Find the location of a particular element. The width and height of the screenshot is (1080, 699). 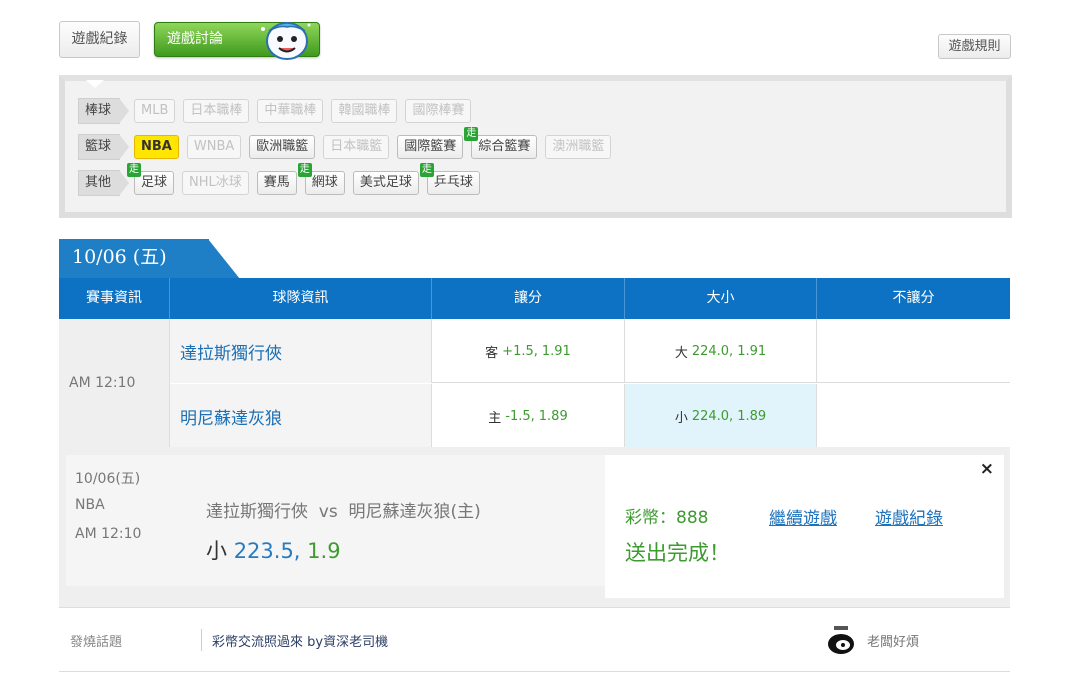

sport-tab-other: 其他 is located at coordinates (104, 183).